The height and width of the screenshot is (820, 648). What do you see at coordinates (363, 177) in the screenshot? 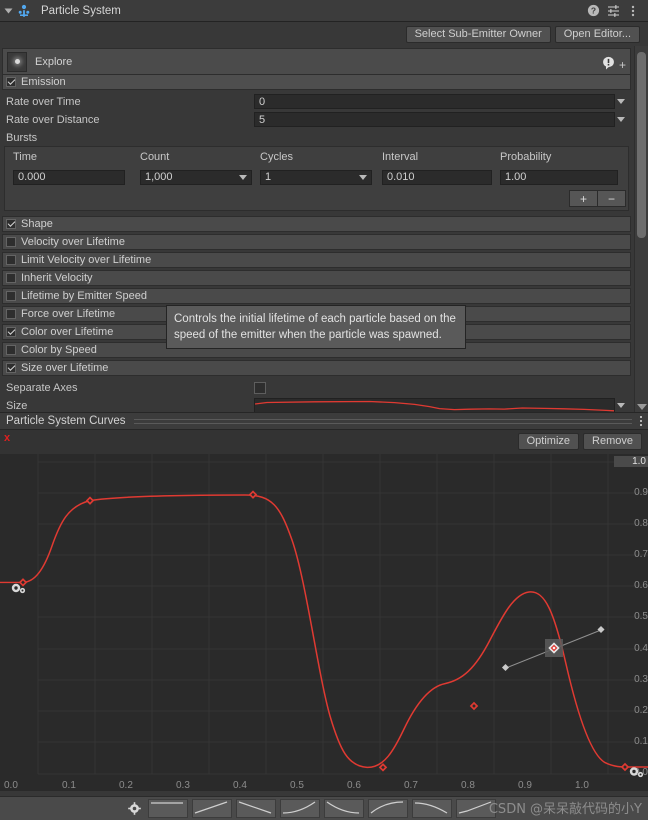
I see `burst-cycles-dropdown-icon` at bounding box center [363, 177].